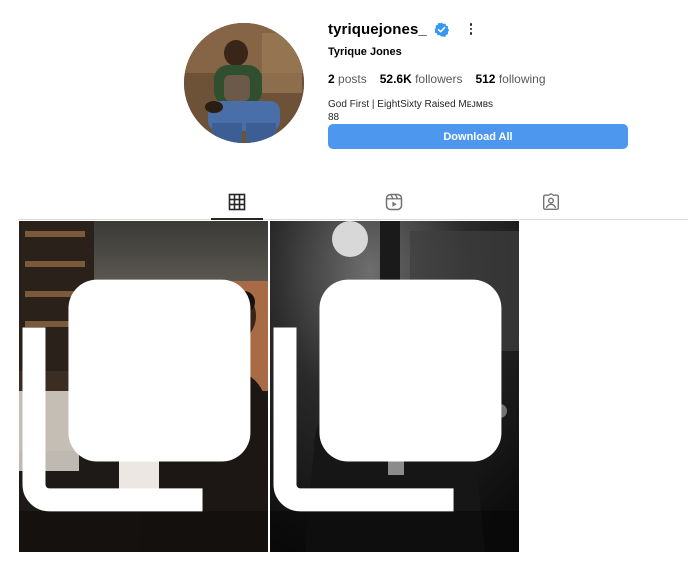 The image size is (688, 566). I want to click on profile-stats: 2 posts 52.6K followers 512 following, so click(483, 79).